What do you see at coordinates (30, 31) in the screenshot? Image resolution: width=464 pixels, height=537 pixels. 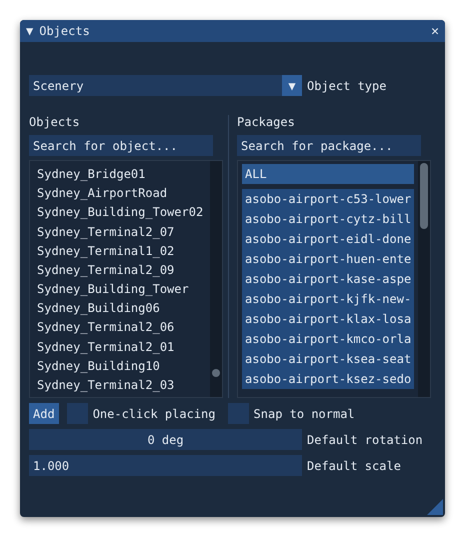 I see `collapse-arrow: ▼` at bounding box center [30, 31].